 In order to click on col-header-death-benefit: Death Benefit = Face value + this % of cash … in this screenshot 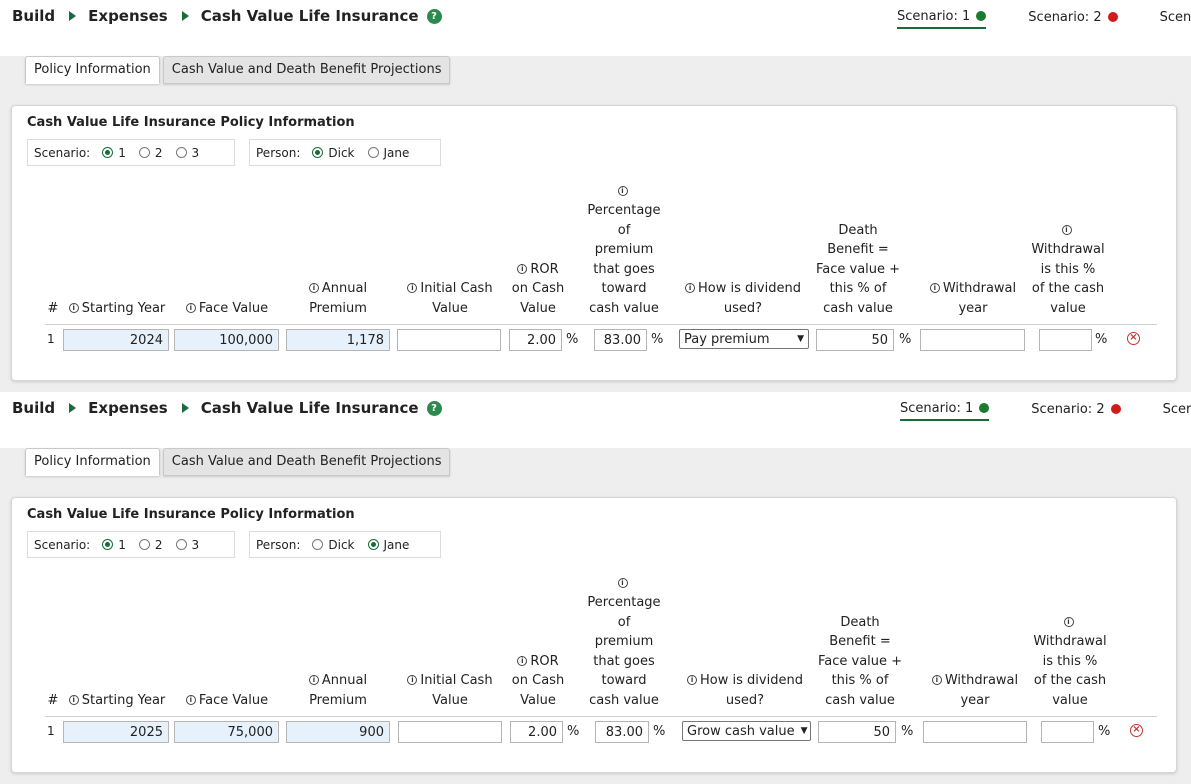, I will do `click(858, 269)`.